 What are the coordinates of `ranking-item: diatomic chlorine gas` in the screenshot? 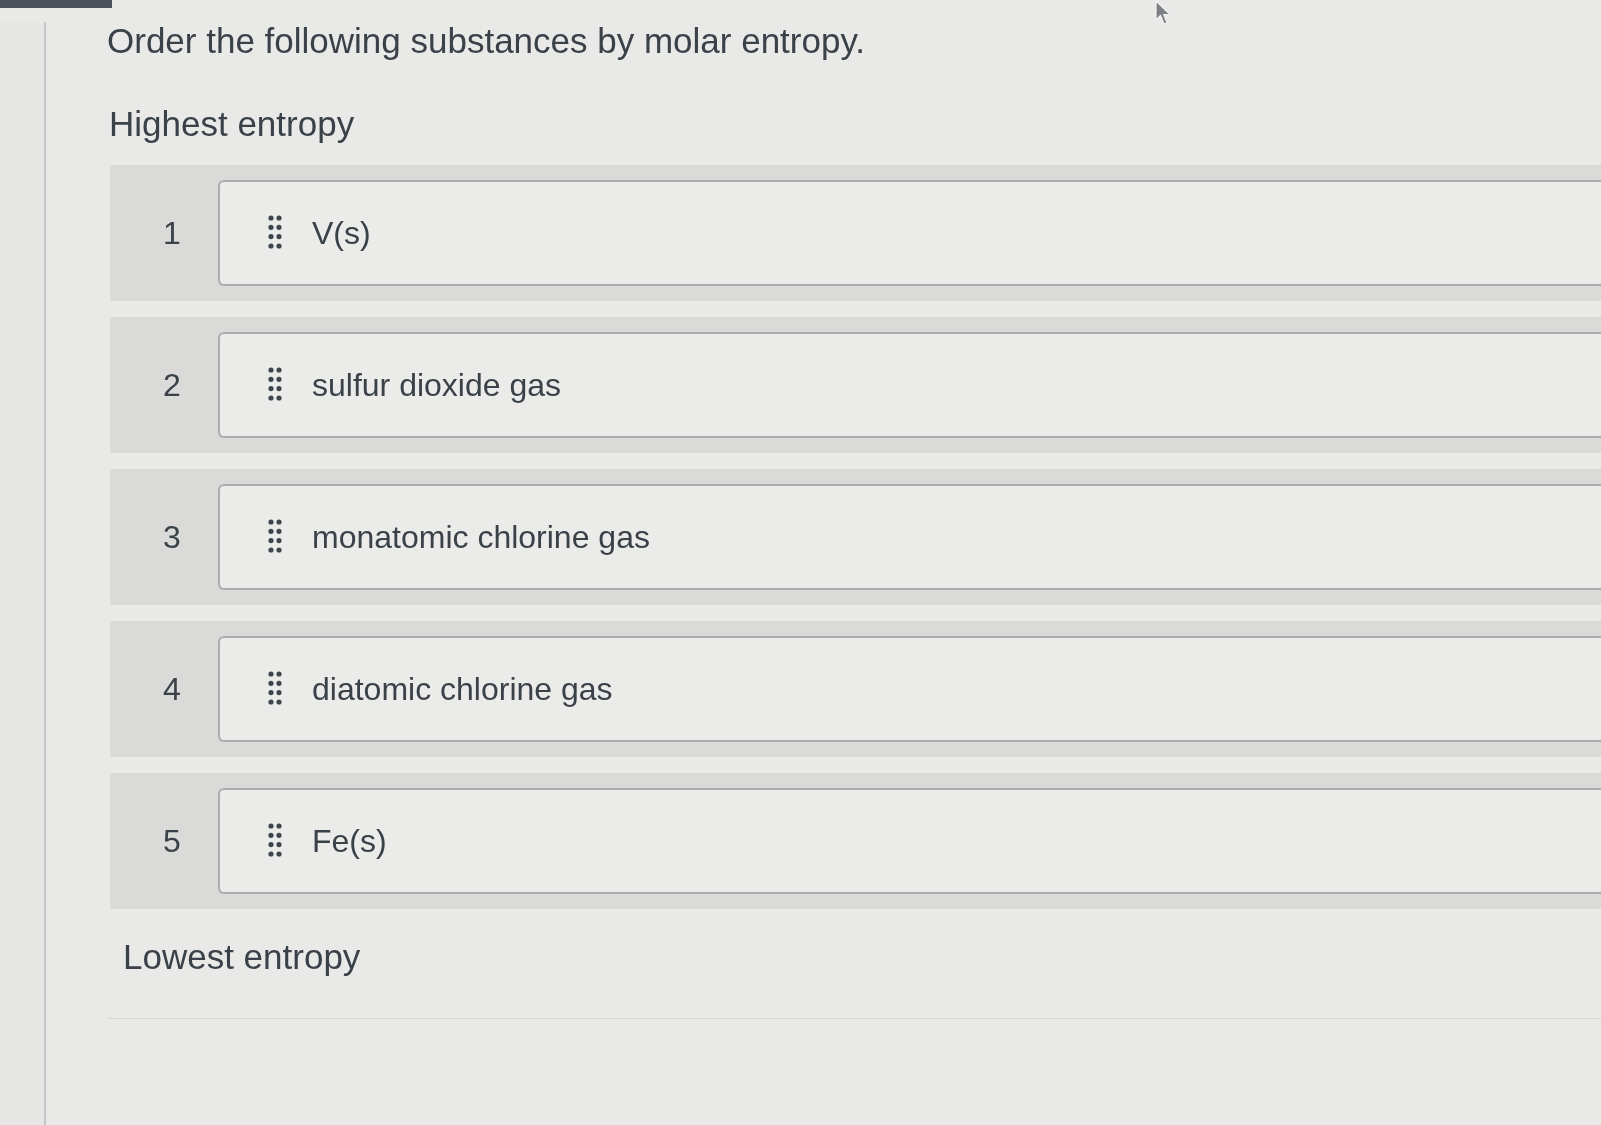 It's located at (909, 689).